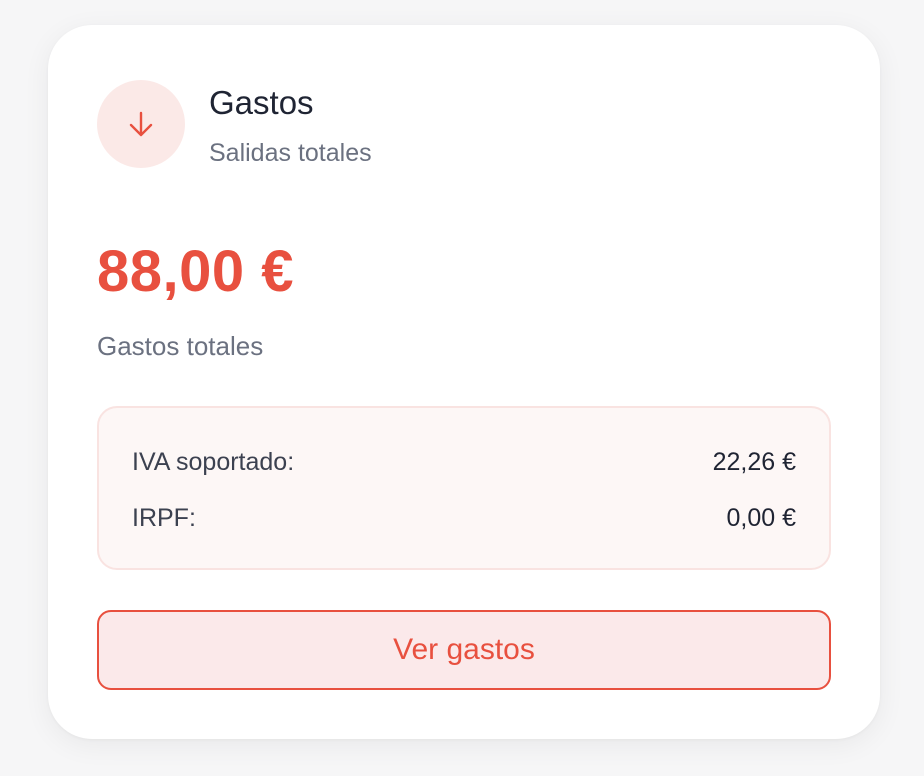 The image size is (924, 776). What do you see at coordinates (464, 650) in the screenshot?
I see `view-expenses-button: Ver gastos` at bounding box center [464, 650].